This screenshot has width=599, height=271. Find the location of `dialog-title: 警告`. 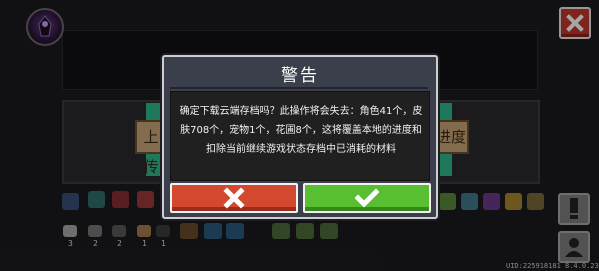

dialog-title: 警告 is located at coordinates (300, 76).